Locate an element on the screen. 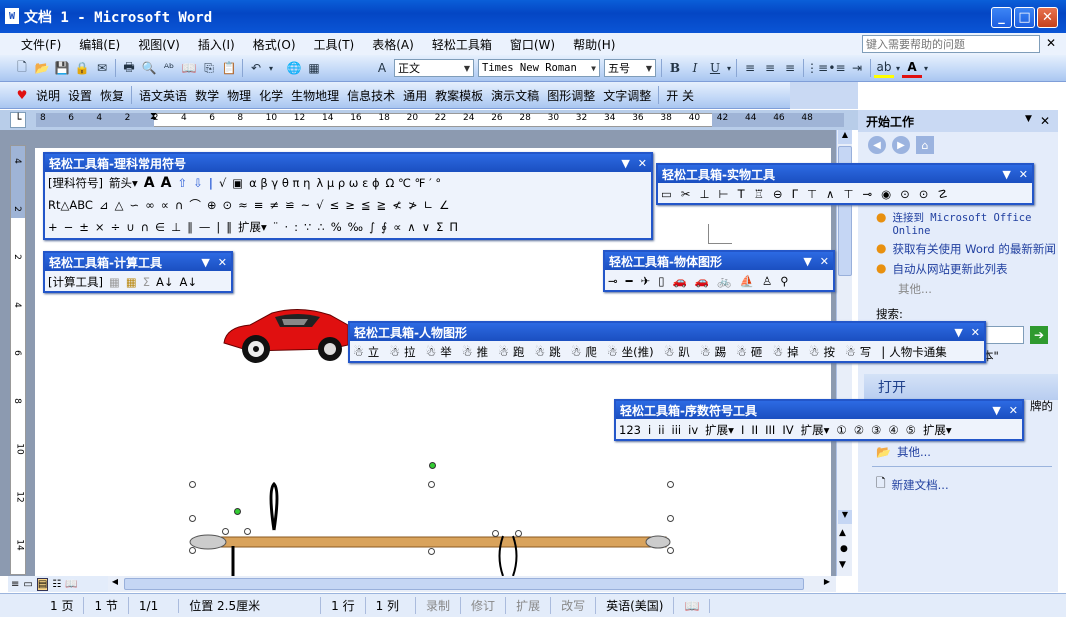  numbers-toolbar-titlebar: 轻松工具箱-序数符号工具 ▼ ✕ is located at coordinates (819, 410).